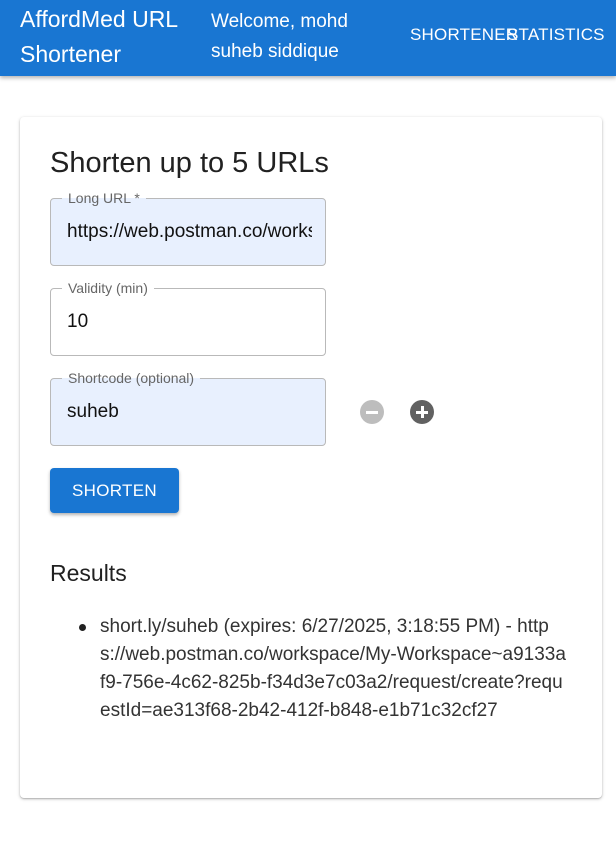 This screenshot has height=855, width=616. Describe the element at coordinates (108, 288) in the screenshot. I see `validity-label: Validity (min)` at that location.